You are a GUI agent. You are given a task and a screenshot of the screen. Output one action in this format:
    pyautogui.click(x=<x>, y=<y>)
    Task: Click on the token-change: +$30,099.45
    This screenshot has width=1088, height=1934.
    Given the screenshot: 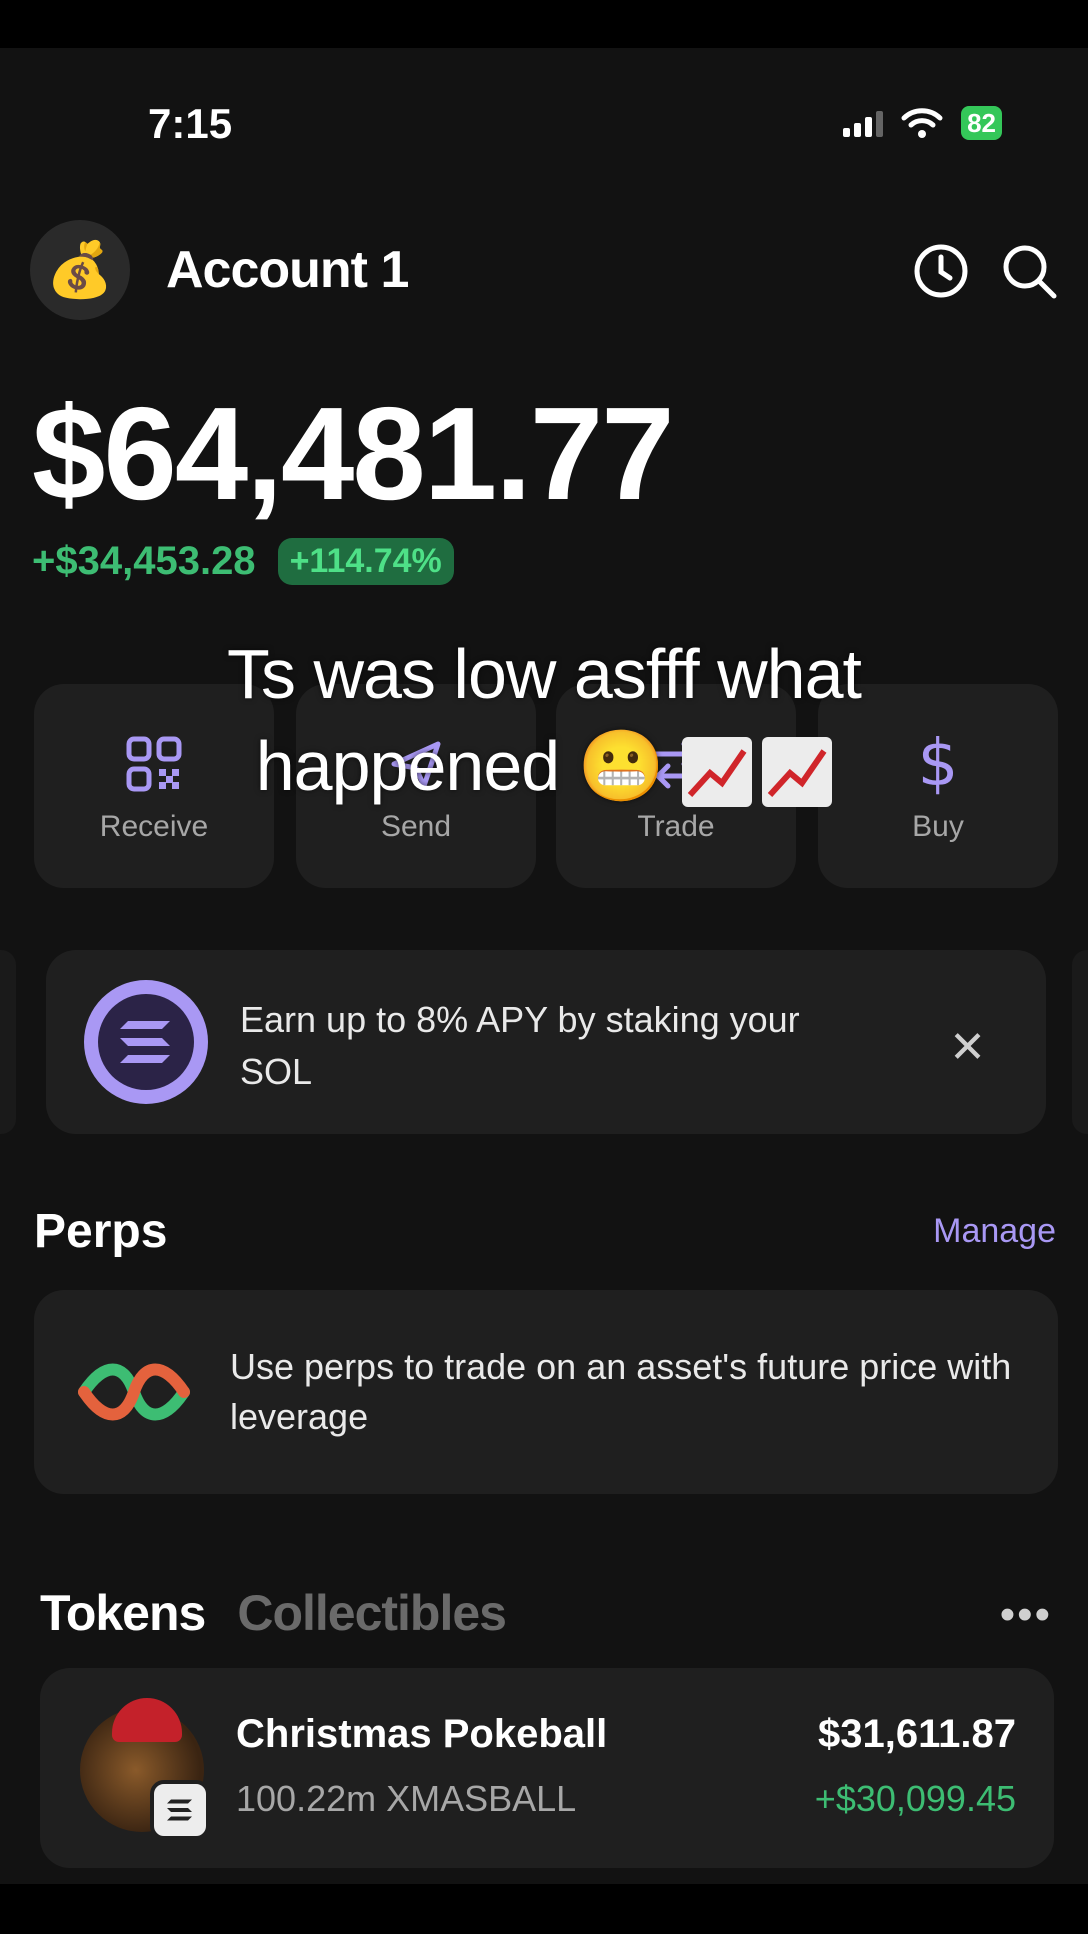 What is the action you would take?
    pyautogui.click(x=915, y=1798)
    